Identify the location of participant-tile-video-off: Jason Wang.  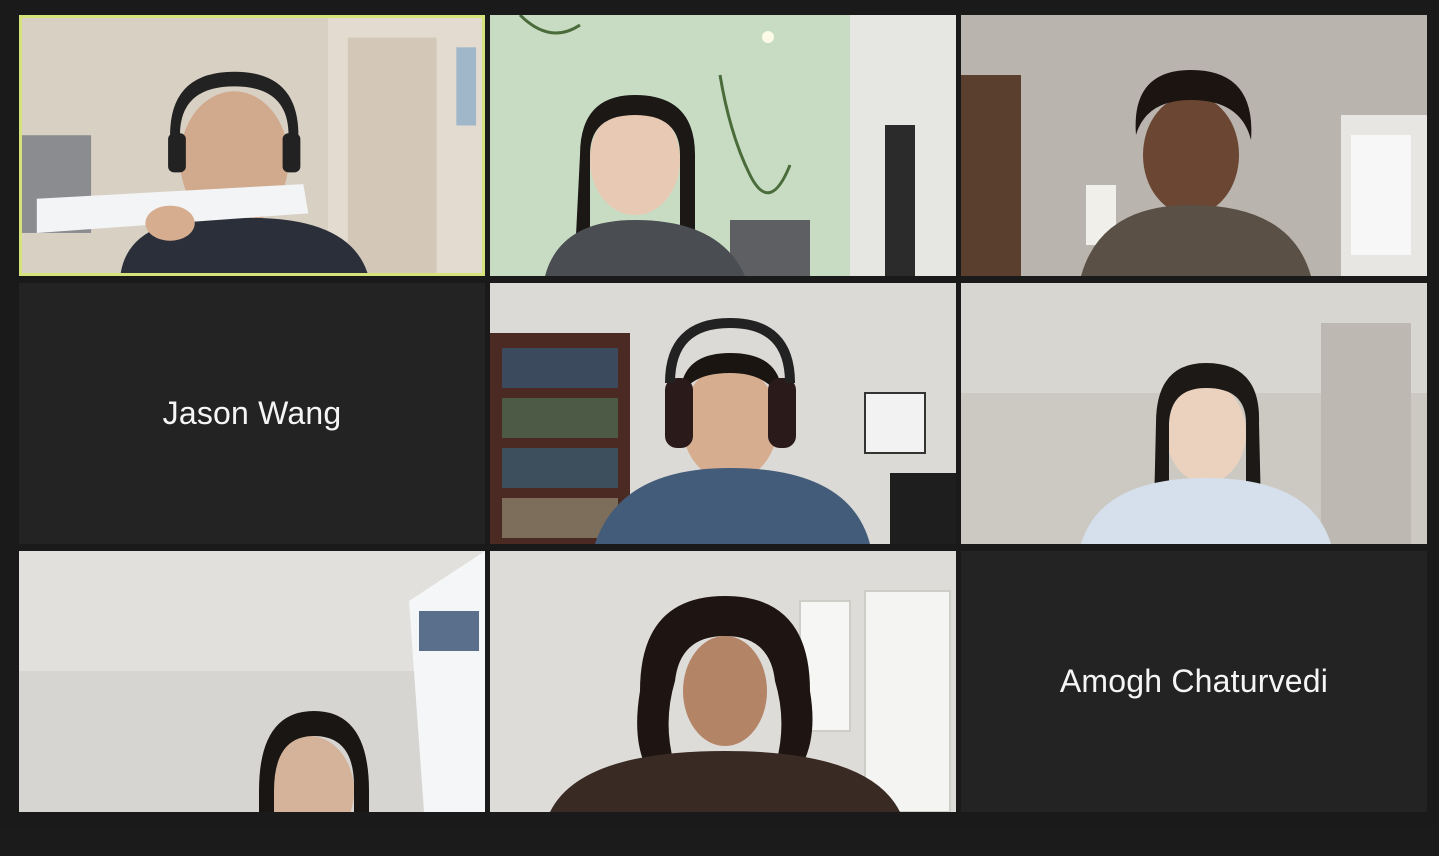
(252, 413).